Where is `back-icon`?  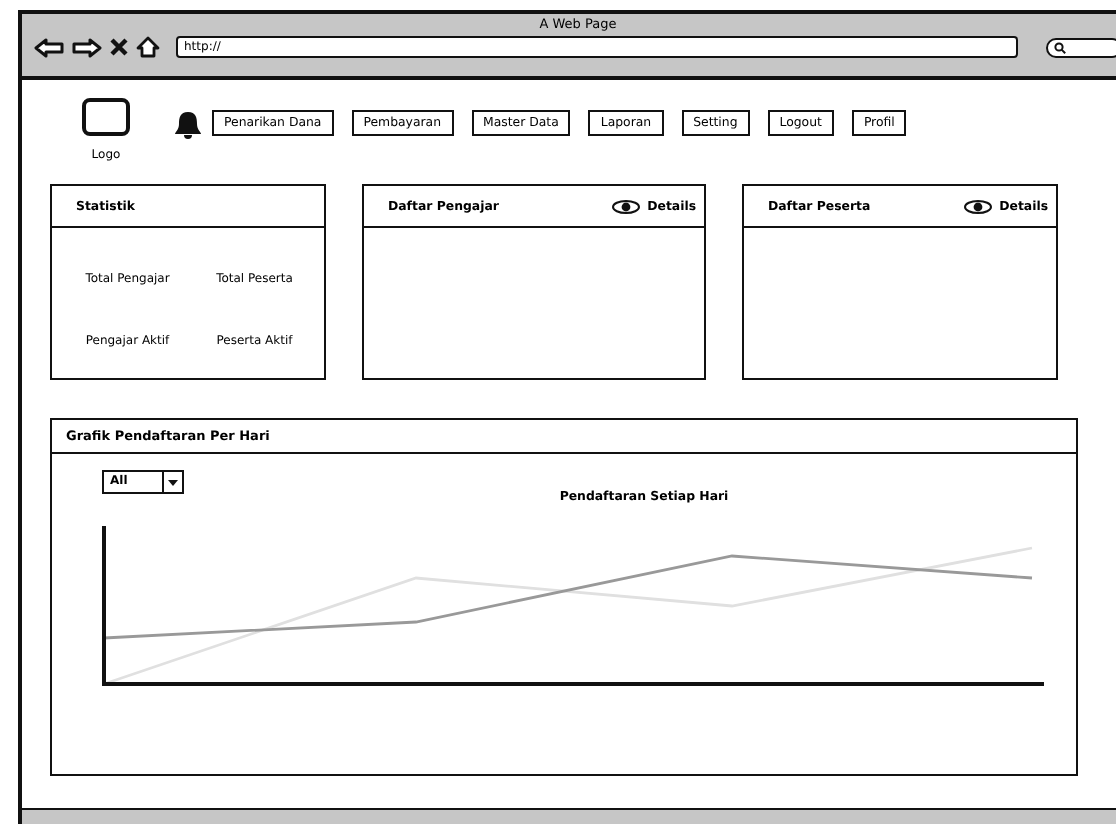 back-icon is located at coordinates (49, 47).